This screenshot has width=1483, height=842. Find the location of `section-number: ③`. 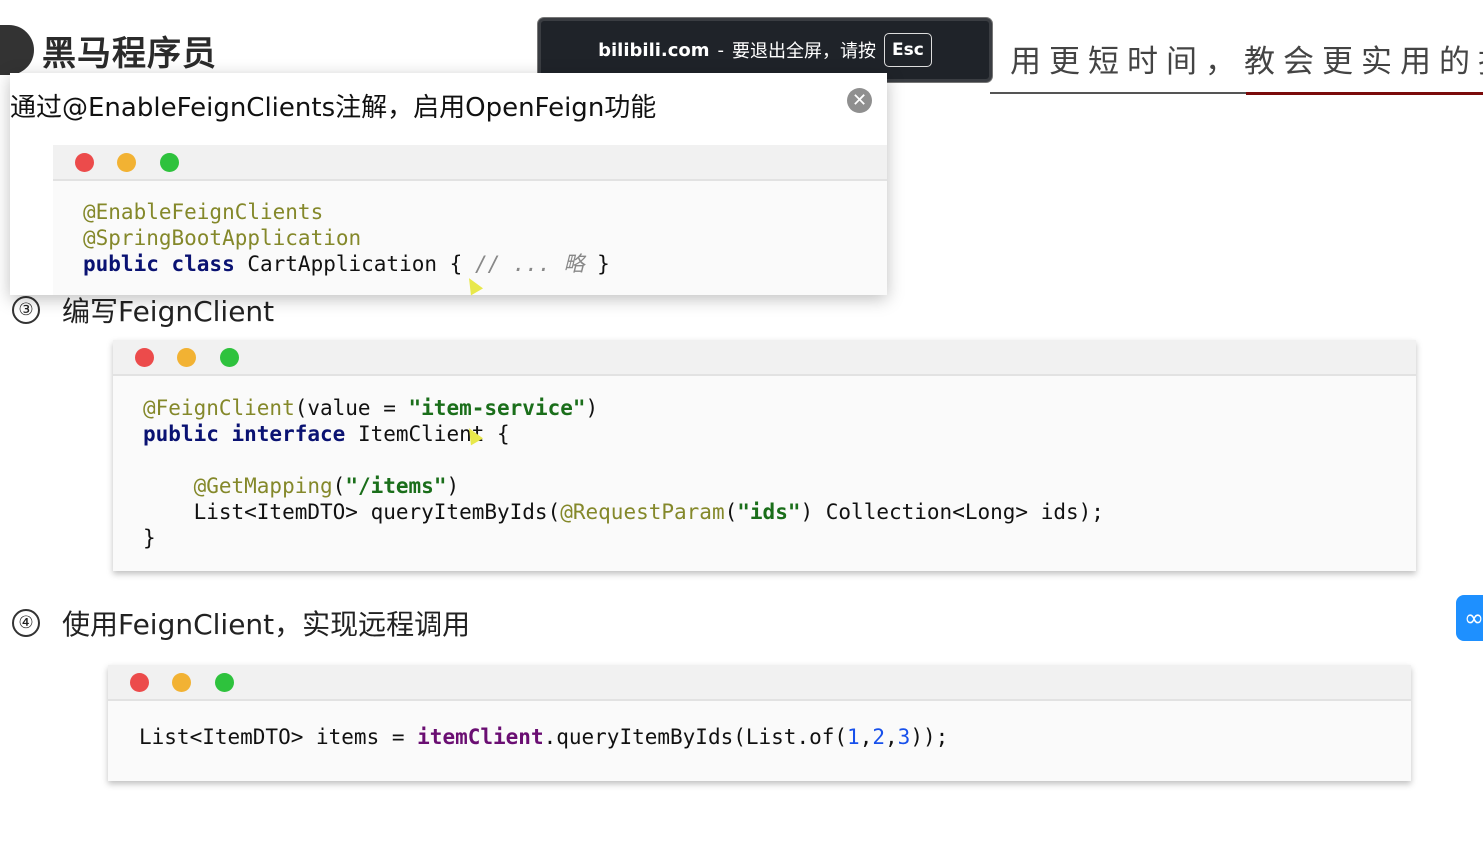

section-number: ③ is located at coordinates (26, 310).